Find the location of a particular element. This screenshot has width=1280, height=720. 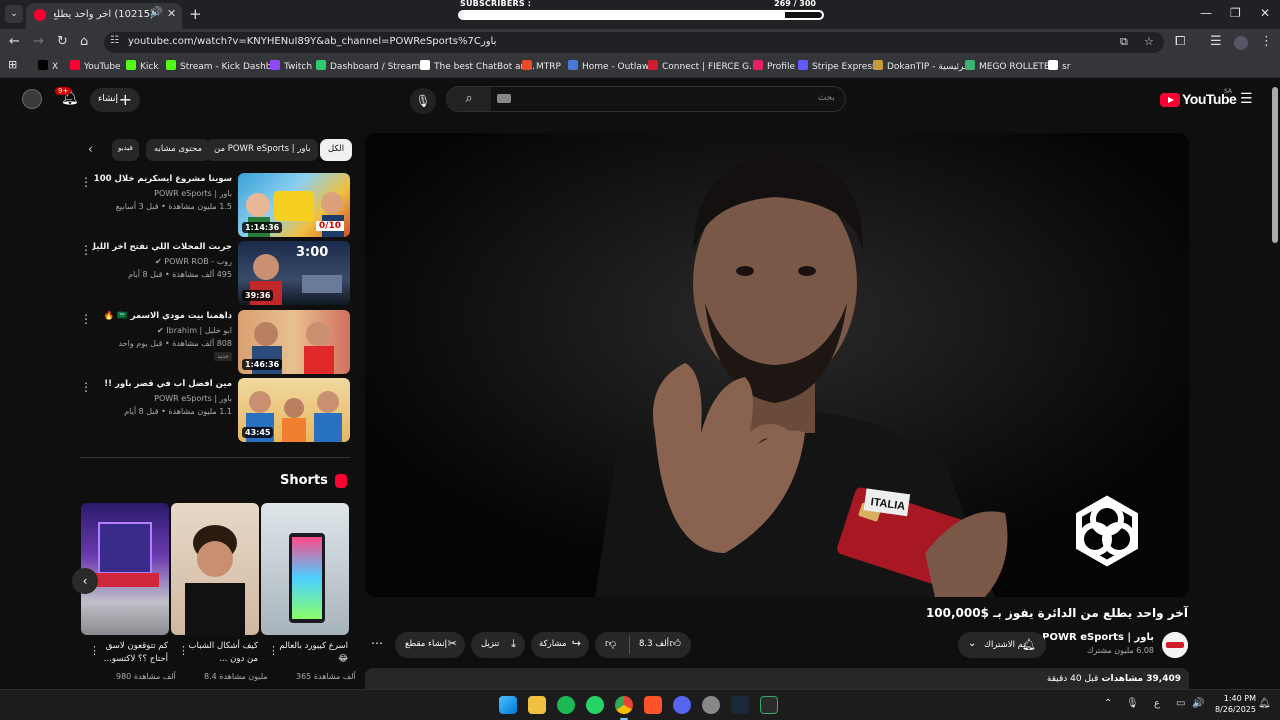

short-title: اسرع كيبورد بالعالم 😂 is located at coordinates (308, 653).